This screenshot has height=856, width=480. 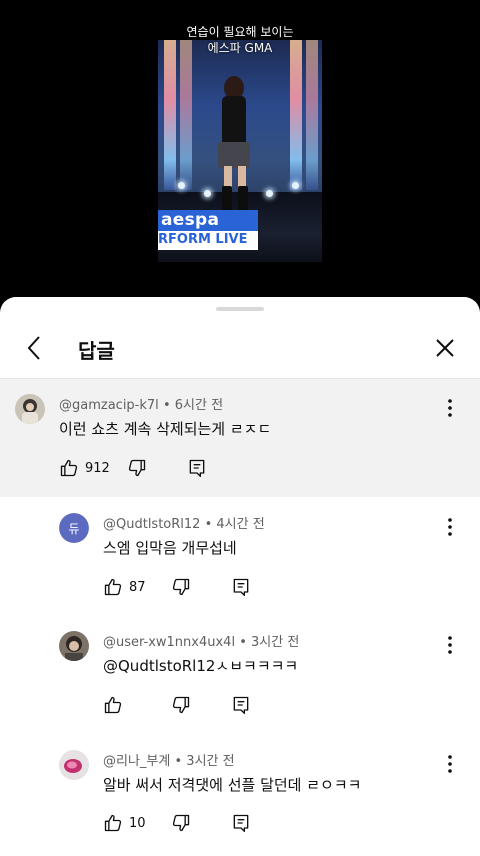 What do you see at coordinates (208, 220) in the screenshot?
I see `video-logo-title: aespa` at bounding box center [208, 220].